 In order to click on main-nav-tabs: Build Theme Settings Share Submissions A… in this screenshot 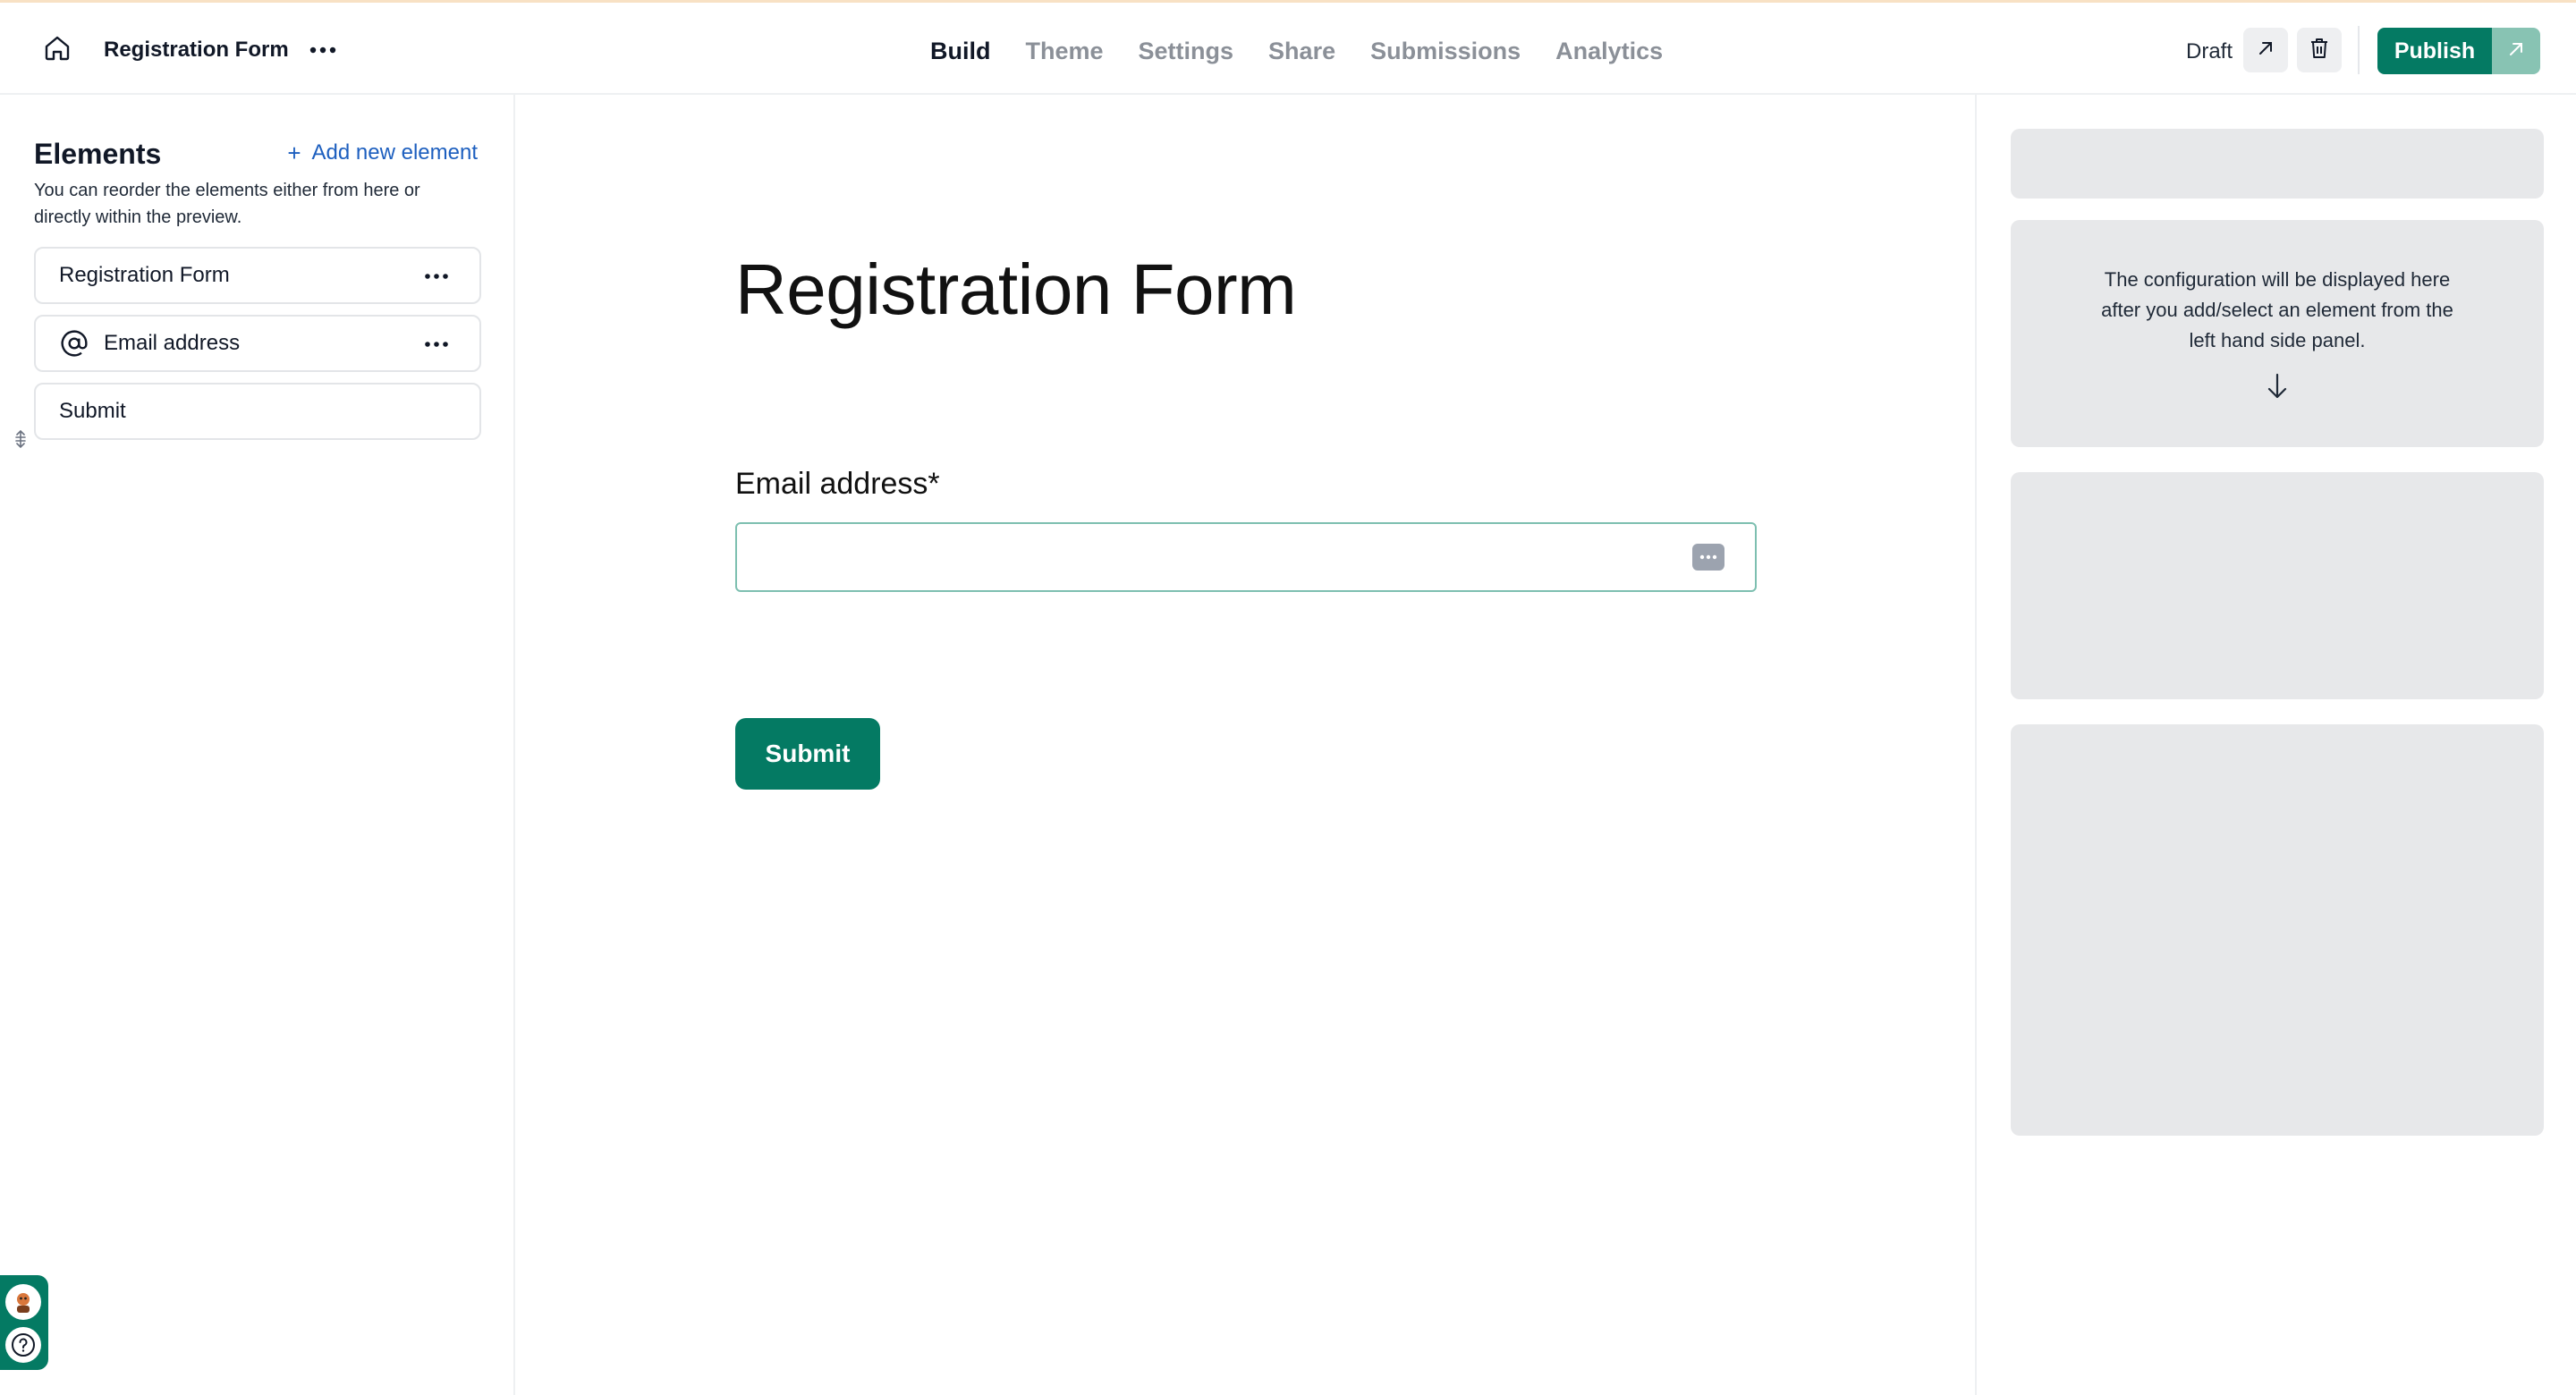, I will do `click(1314, 51)`.